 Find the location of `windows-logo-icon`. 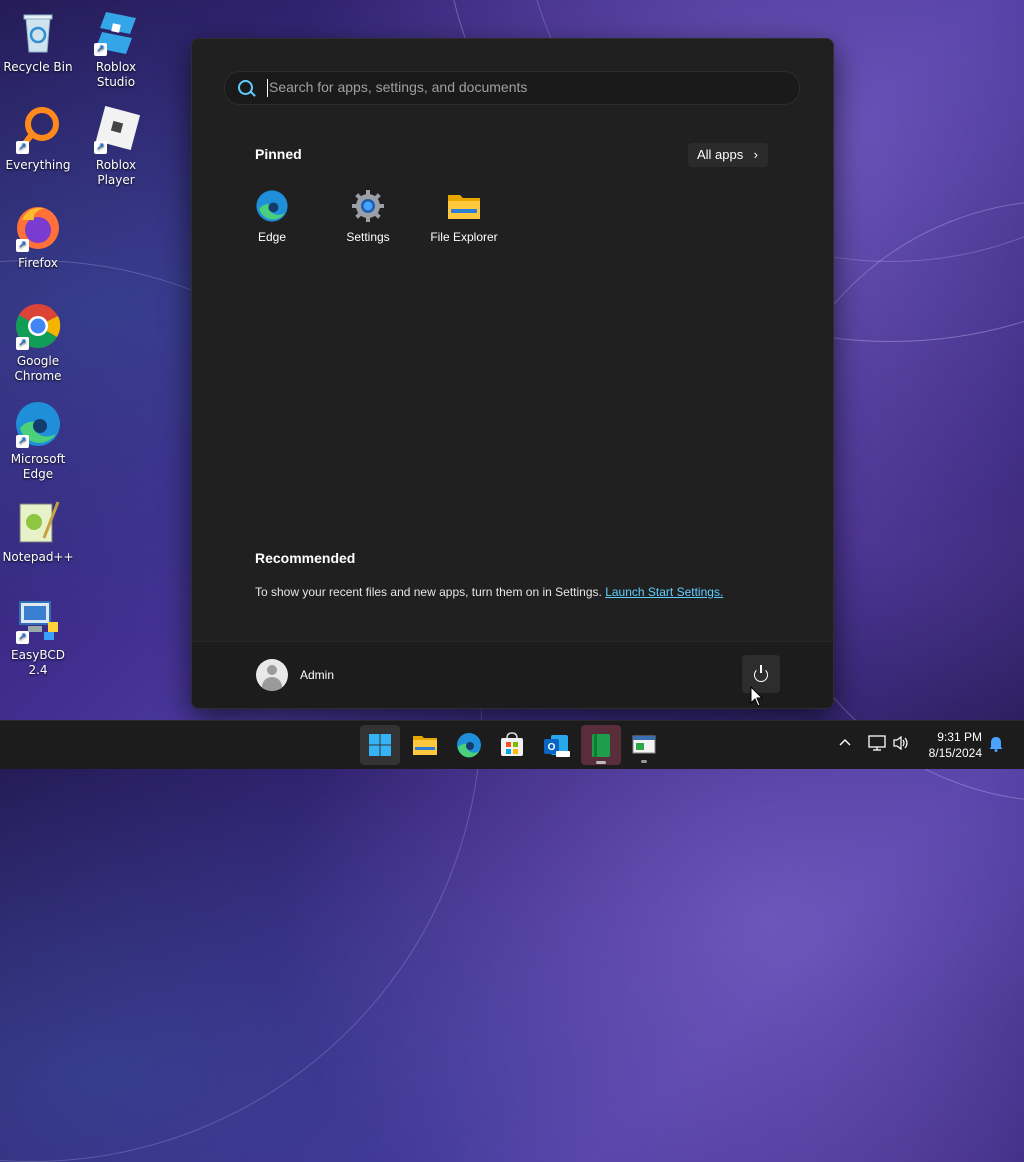

windows-logo-icon is located at coordinates (380, 745).